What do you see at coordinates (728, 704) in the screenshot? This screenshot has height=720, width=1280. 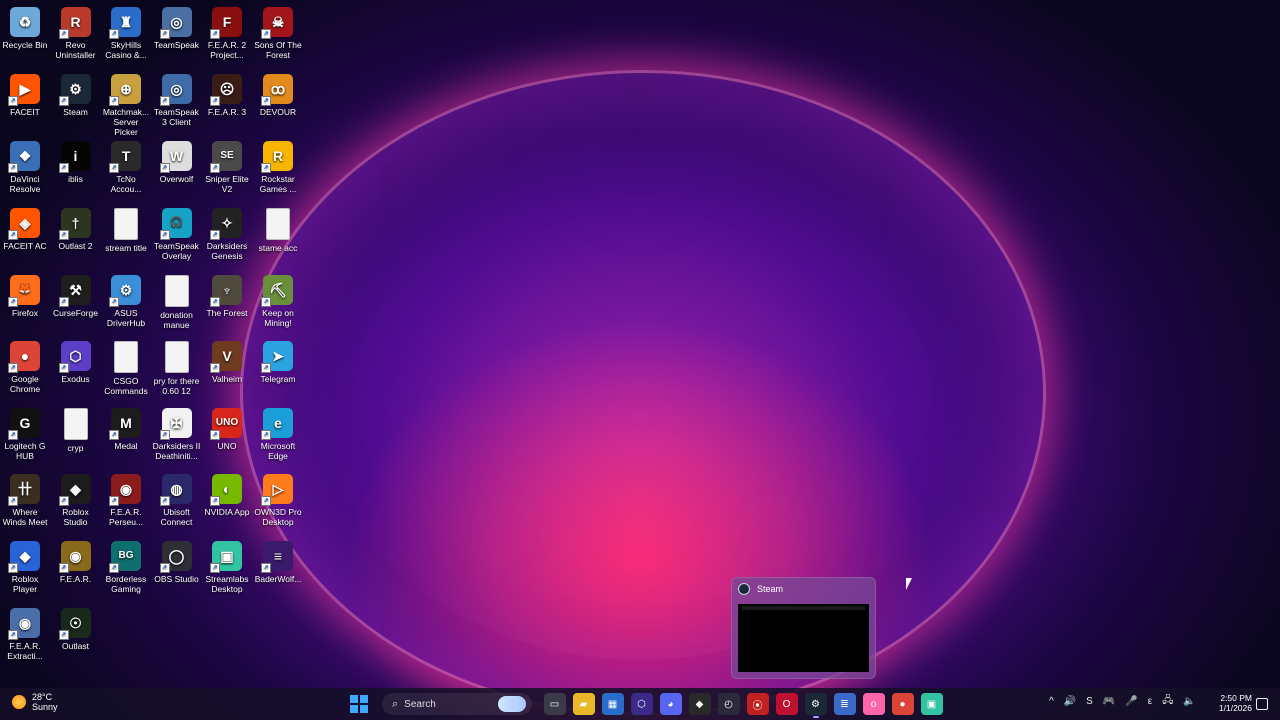 I see `taskbar-clock-app-icon: ◴` at bounding box center [728, 704].